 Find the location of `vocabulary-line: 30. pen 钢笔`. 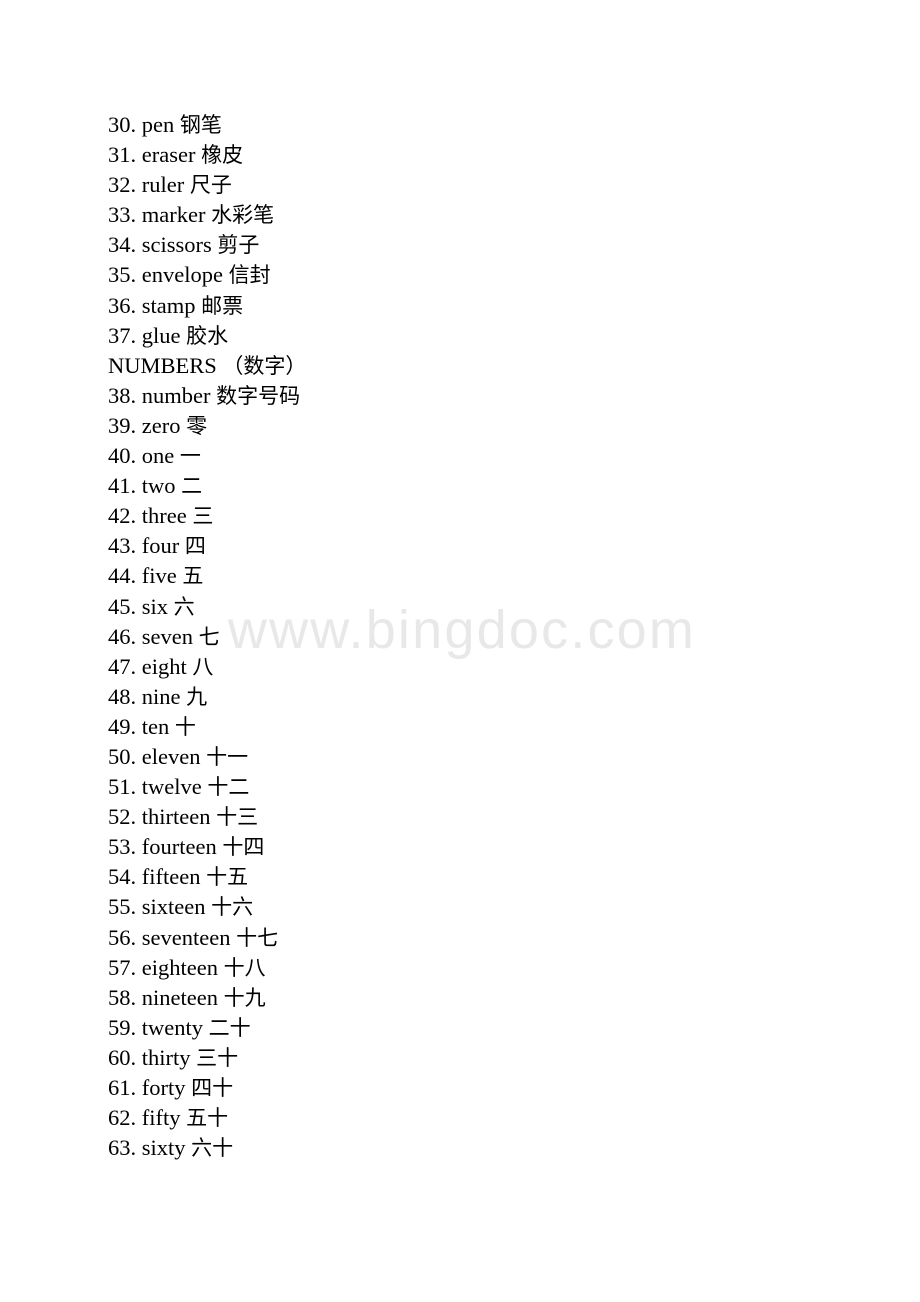

vocabulary-line: 30. pen 钢笔 is located at coordinates (488, 125).